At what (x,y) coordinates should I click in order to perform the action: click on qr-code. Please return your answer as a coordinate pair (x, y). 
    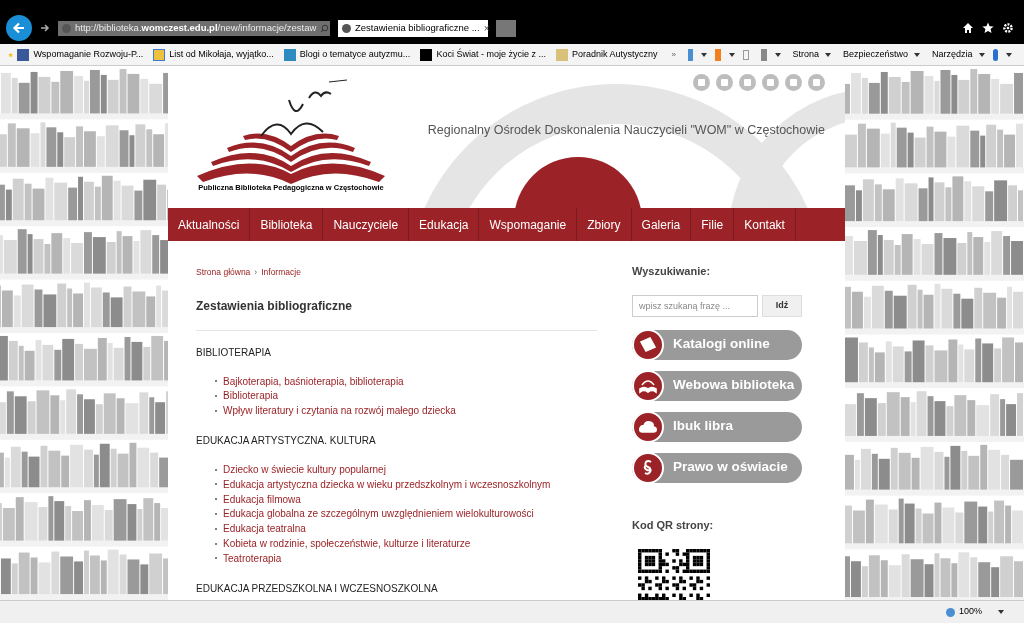
    Looking at the image, I should click on (674, 574).